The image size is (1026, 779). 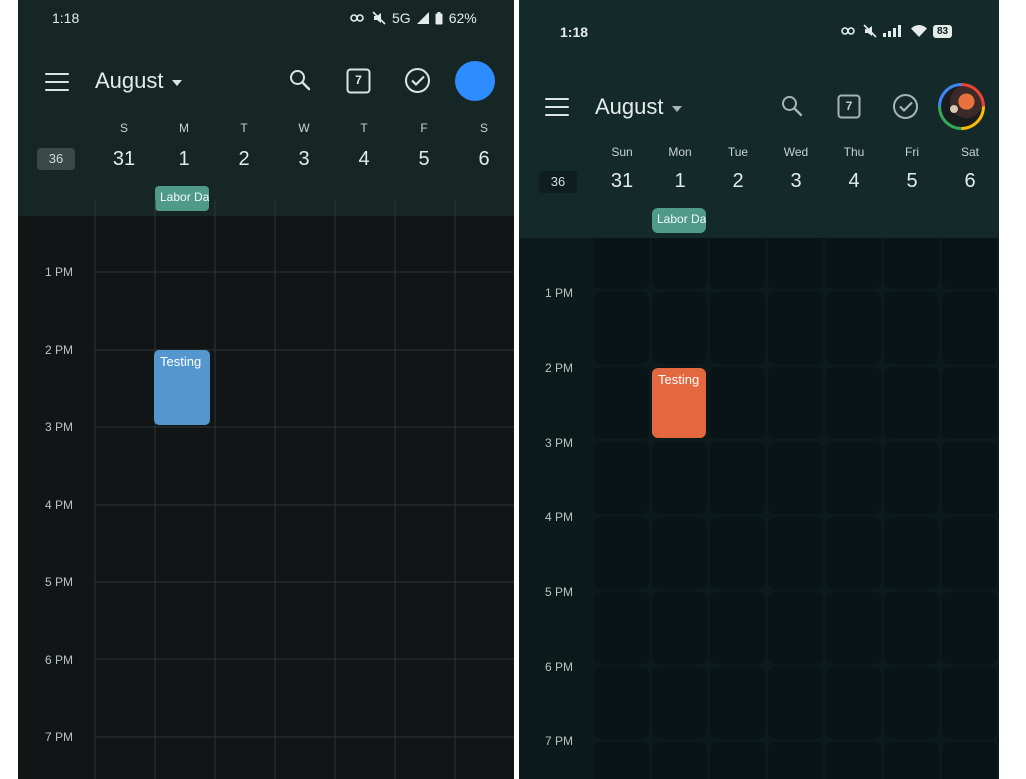 What do you see at coordinates (58, 582) in the screenshot?
I see `hour-label: 5 PM` at bounding box center [58, 582].